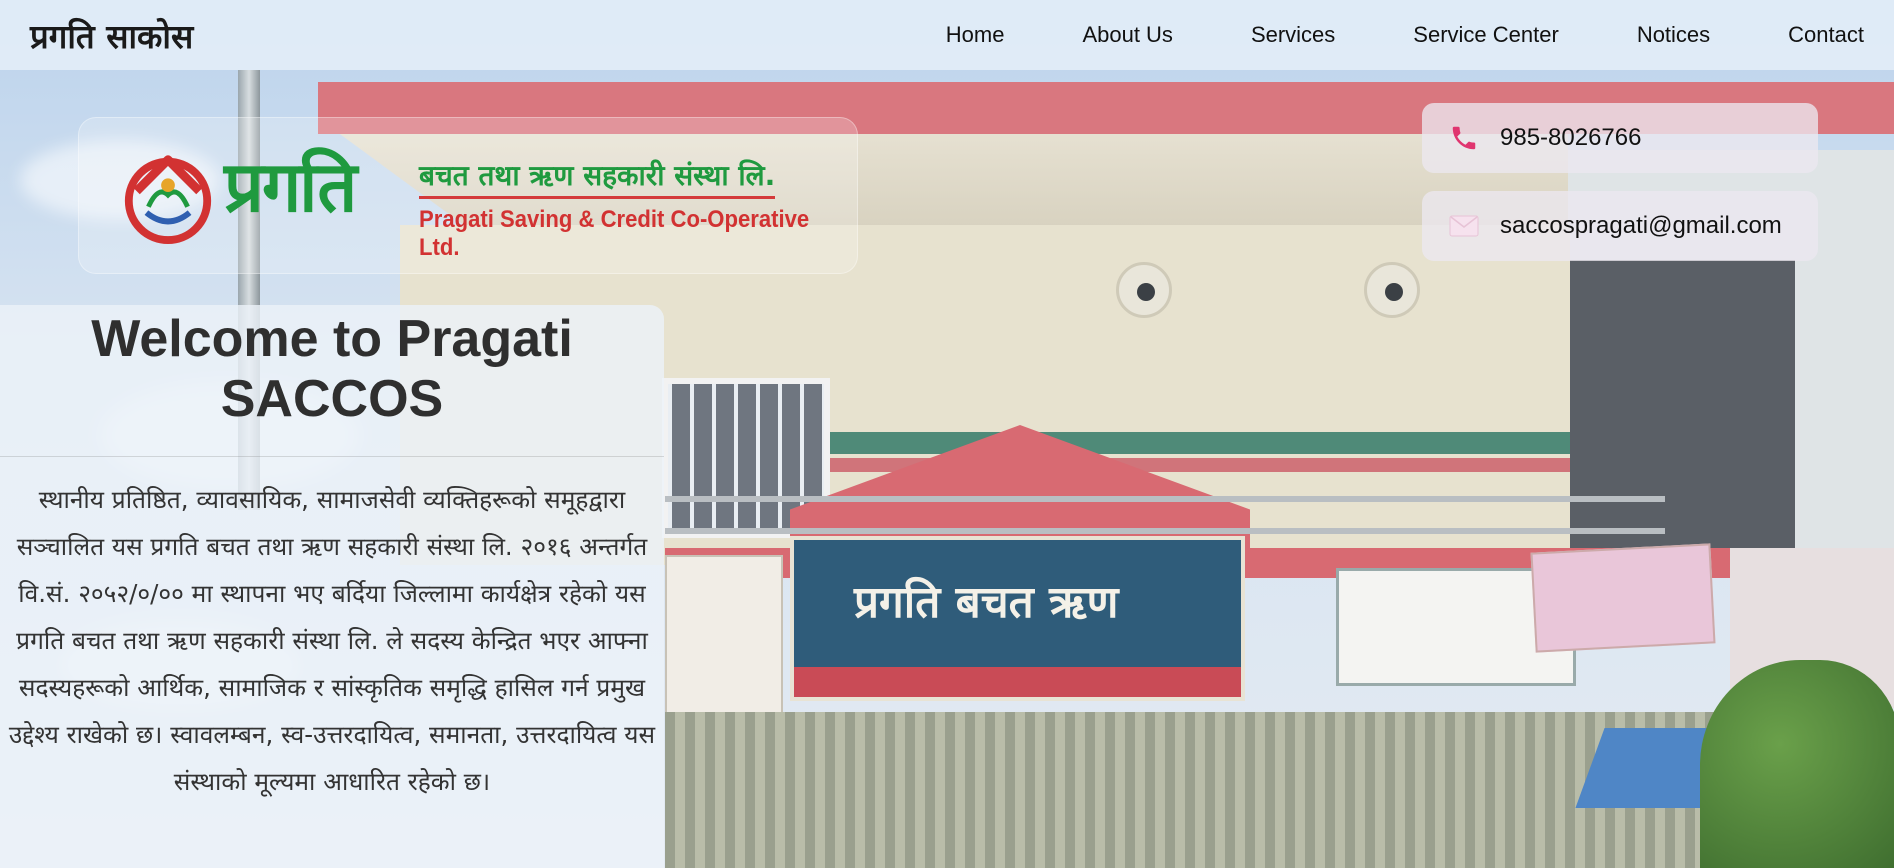  Describe the element at coordinates (290, 187) in the screenshot. I see `logo-wordmark: प्रगति` at that location.